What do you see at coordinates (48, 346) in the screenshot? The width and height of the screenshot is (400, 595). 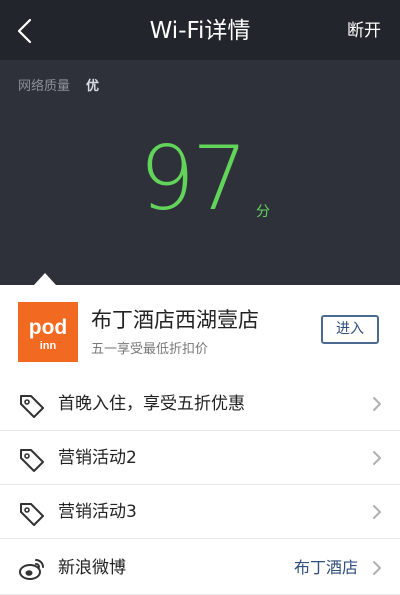 I see `logo-text-inn: inn` at bounding box center [48, 346].